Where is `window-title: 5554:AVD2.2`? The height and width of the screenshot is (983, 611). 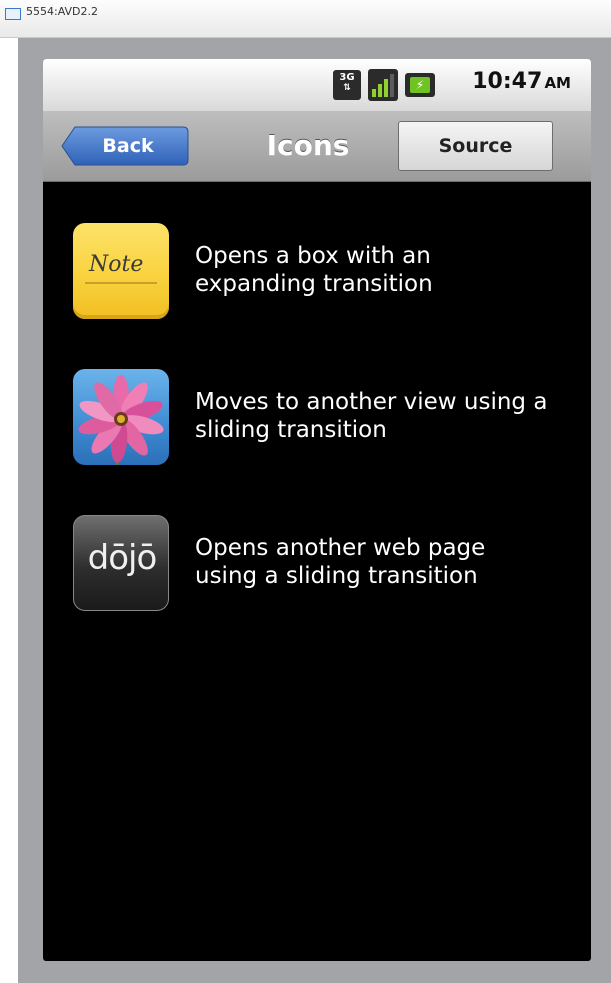
window-title: 5554:AVD2.2 is located at coordinates (62, 11).